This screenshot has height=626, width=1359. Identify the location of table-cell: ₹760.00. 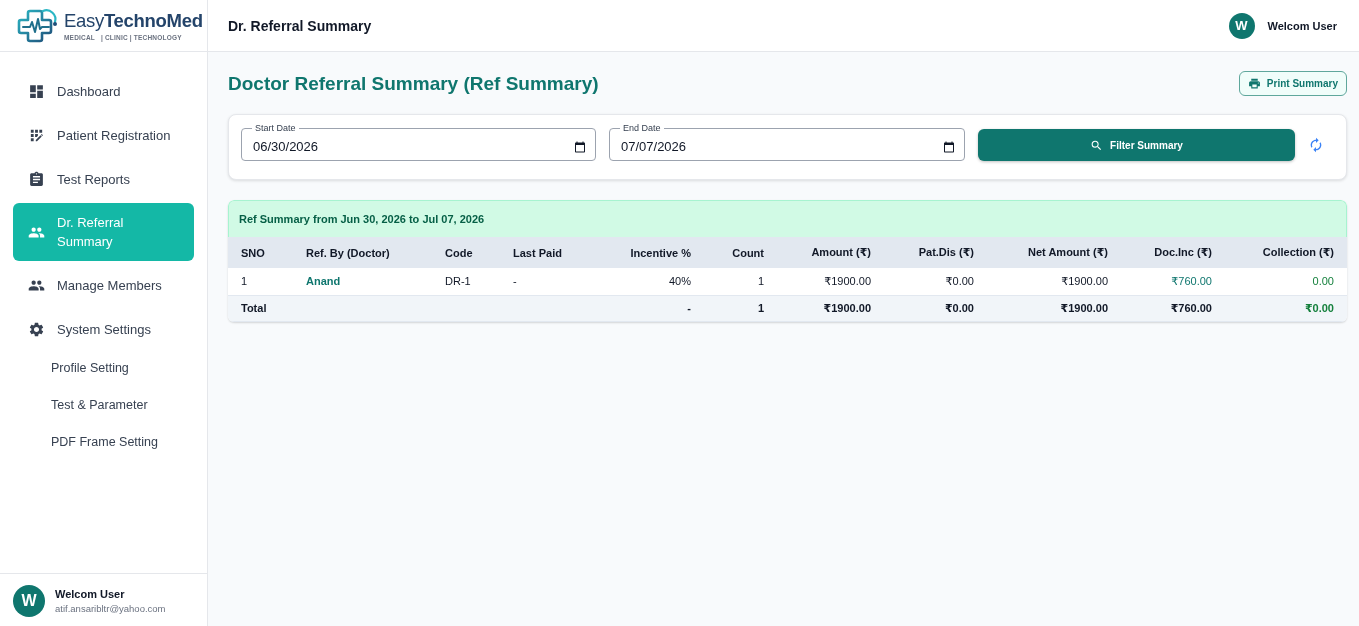
(1173, 281).